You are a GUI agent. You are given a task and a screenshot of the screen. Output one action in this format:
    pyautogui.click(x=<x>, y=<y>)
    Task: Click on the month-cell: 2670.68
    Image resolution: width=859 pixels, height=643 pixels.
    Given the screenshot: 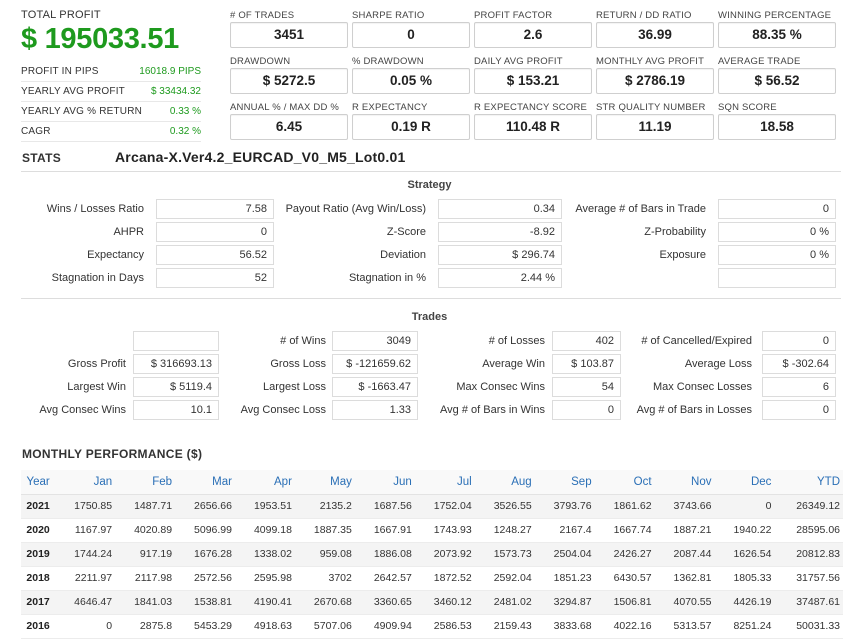 What is the action you would take?
    pyautogui.click(x=324, y=602)
    